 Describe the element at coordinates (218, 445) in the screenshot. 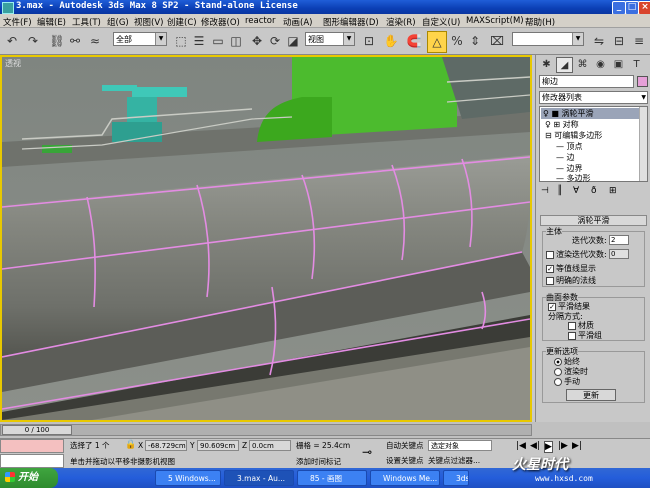

I see `y-coordinate-field: 90.609cm` at that location.